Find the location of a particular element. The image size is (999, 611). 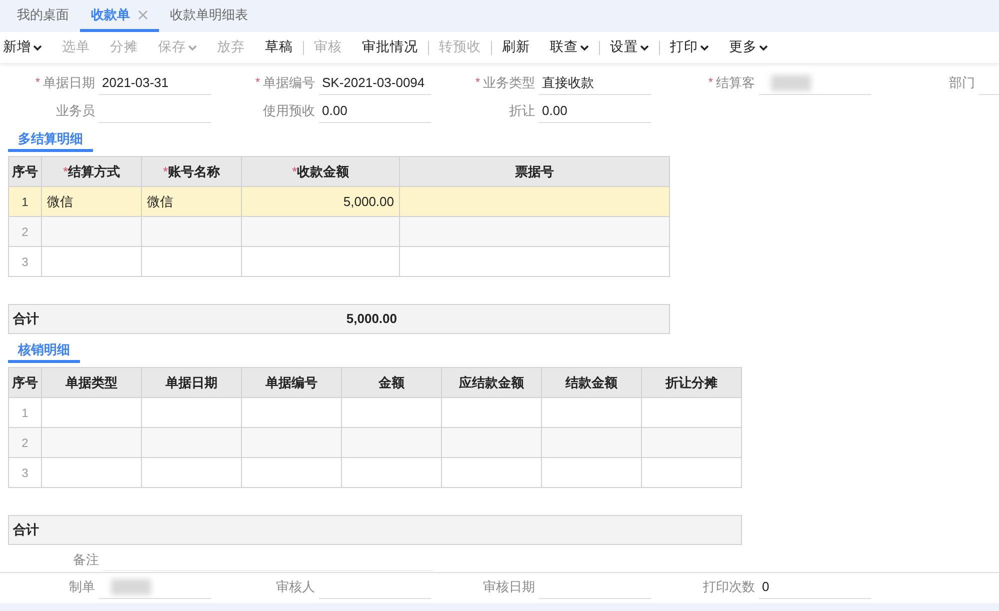

toolbar-button: 新增 is located at coordinates (26, 47).